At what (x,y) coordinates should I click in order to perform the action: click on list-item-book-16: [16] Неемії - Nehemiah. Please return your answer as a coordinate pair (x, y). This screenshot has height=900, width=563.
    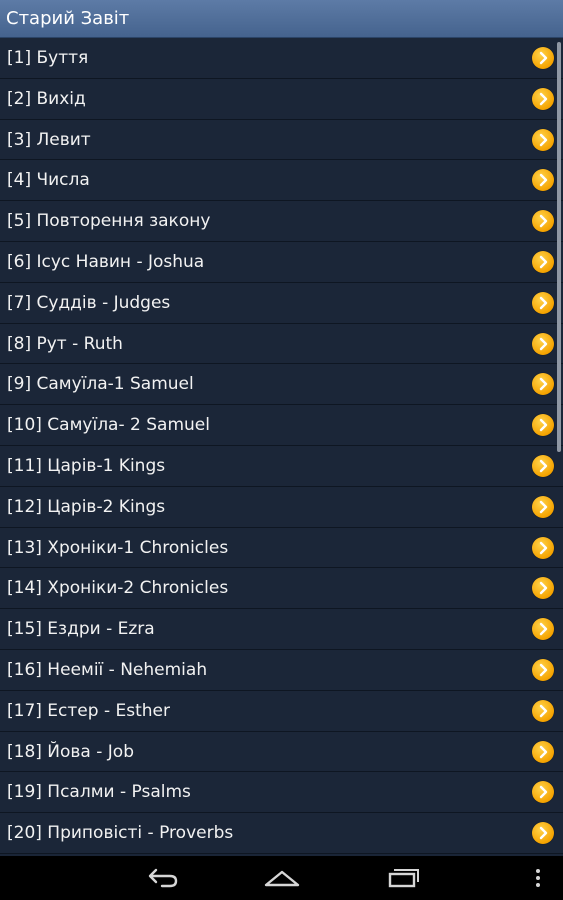
    Looking at the image, I should click on (281, 670).